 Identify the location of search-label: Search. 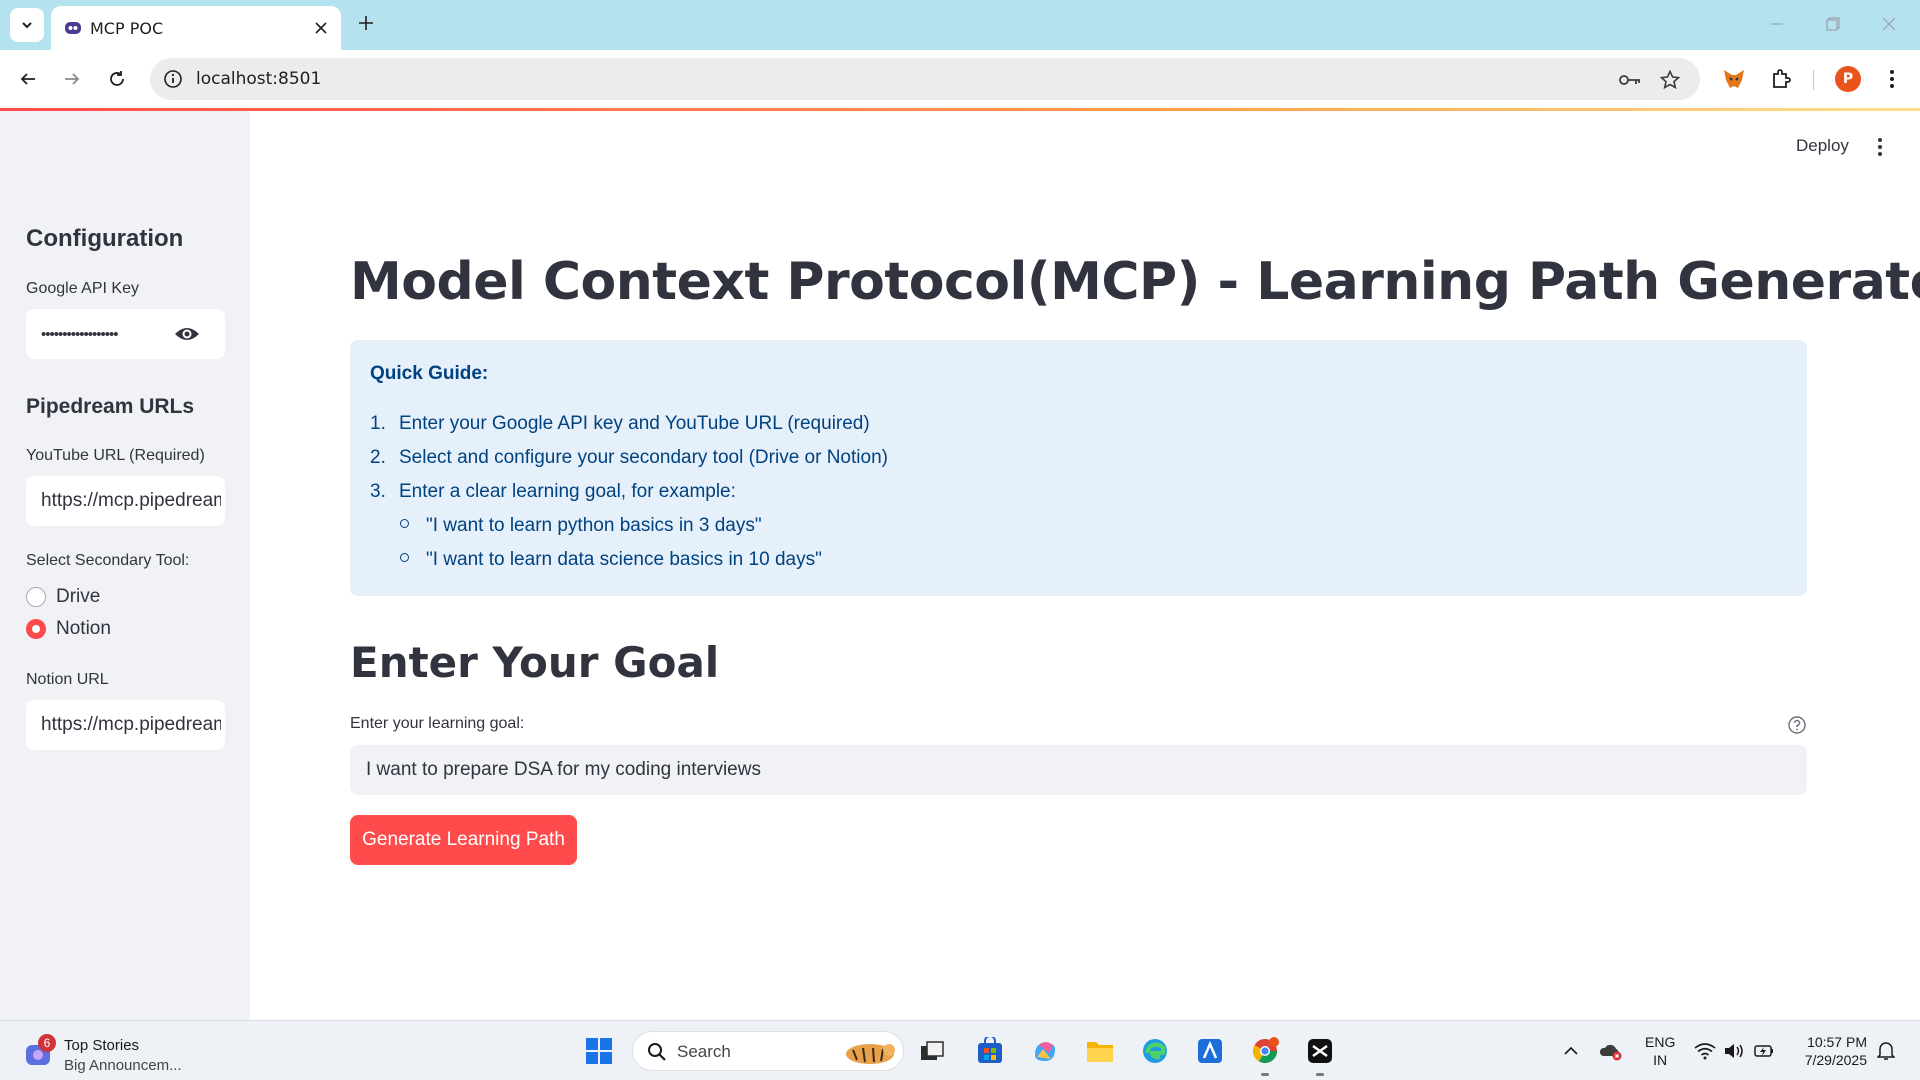
(704, 1051).